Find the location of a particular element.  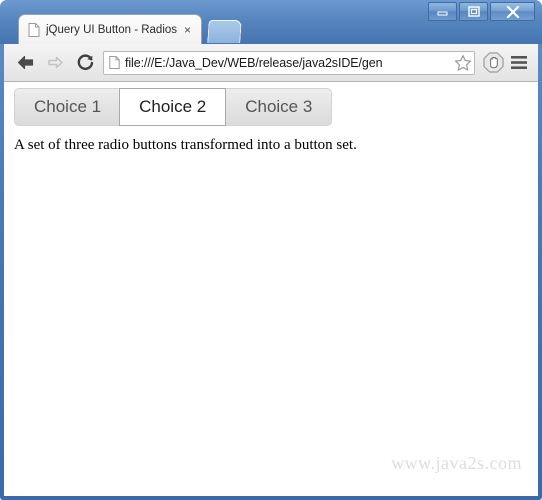

maximize-icon is located at coordinates (473, 11).